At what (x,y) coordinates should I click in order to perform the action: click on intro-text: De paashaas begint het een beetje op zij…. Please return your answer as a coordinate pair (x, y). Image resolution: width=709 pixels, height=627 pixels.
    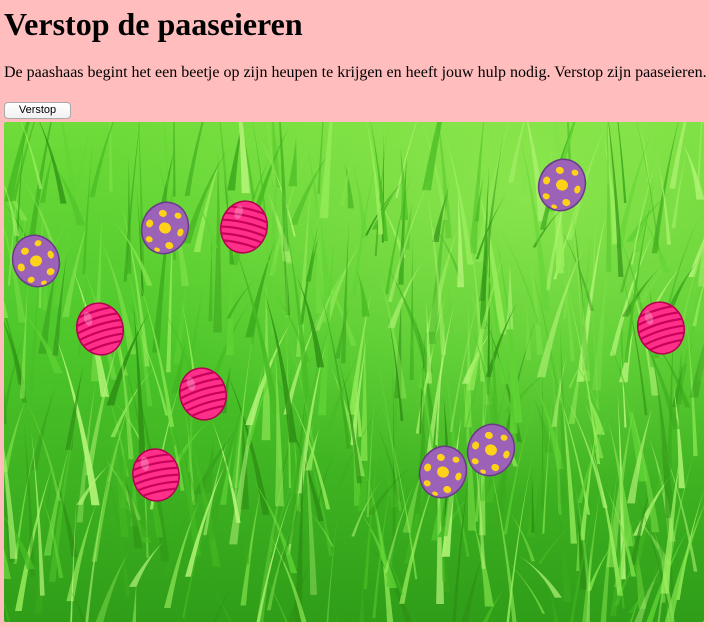
    Looking at the image, I should click on (355, 72).